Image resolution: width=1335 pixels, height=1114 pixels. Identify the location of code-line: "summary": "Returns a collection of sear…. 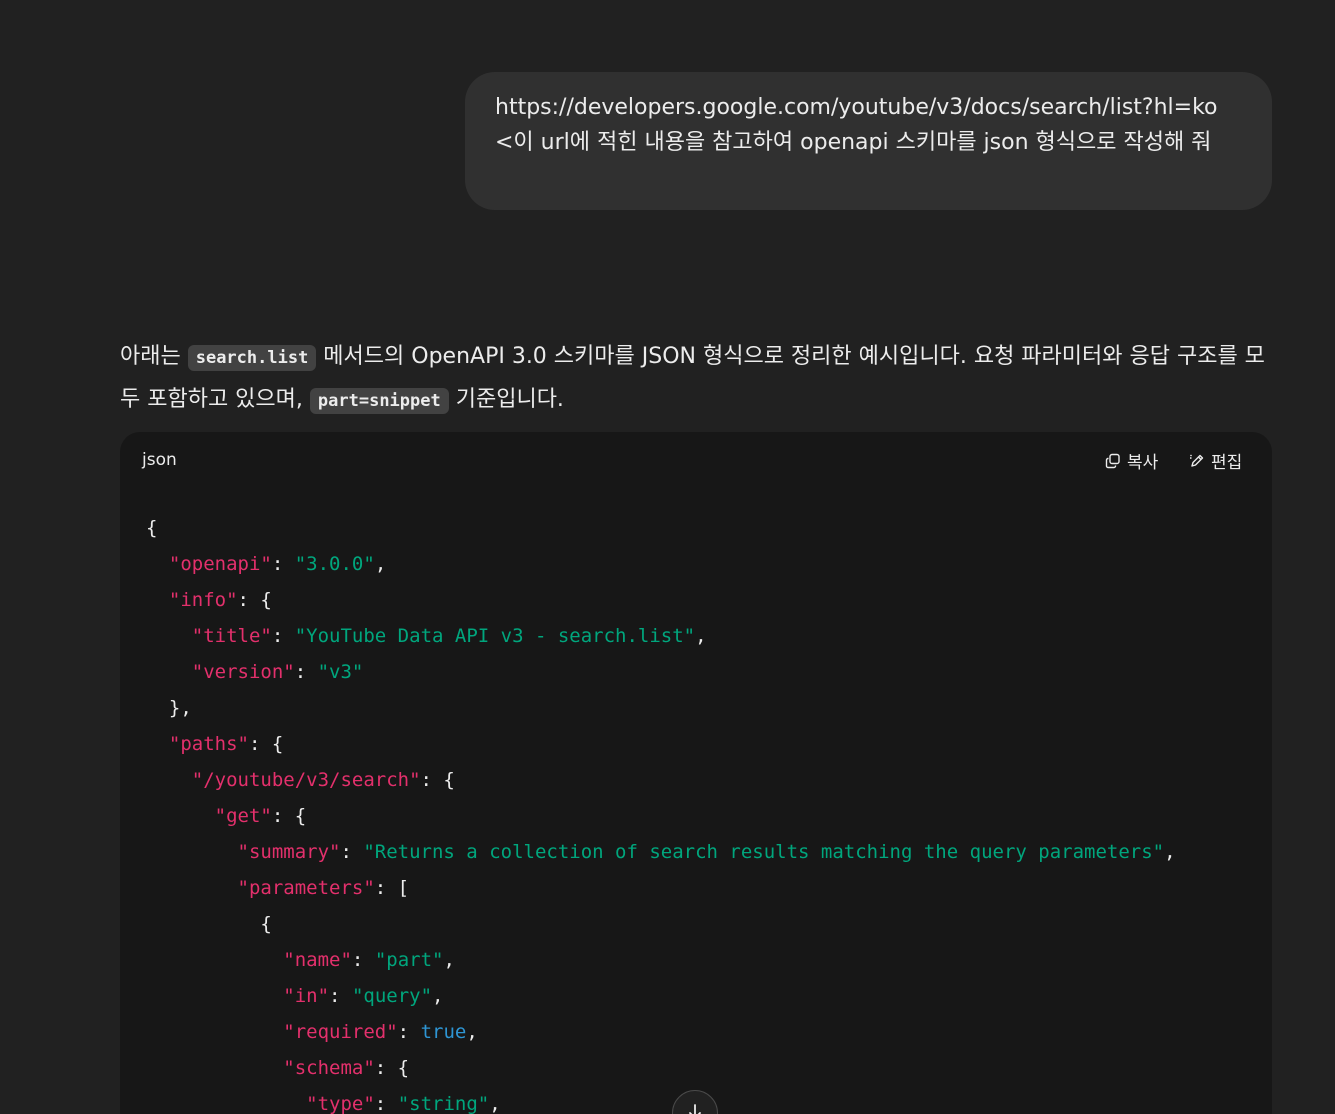
(661, 852).